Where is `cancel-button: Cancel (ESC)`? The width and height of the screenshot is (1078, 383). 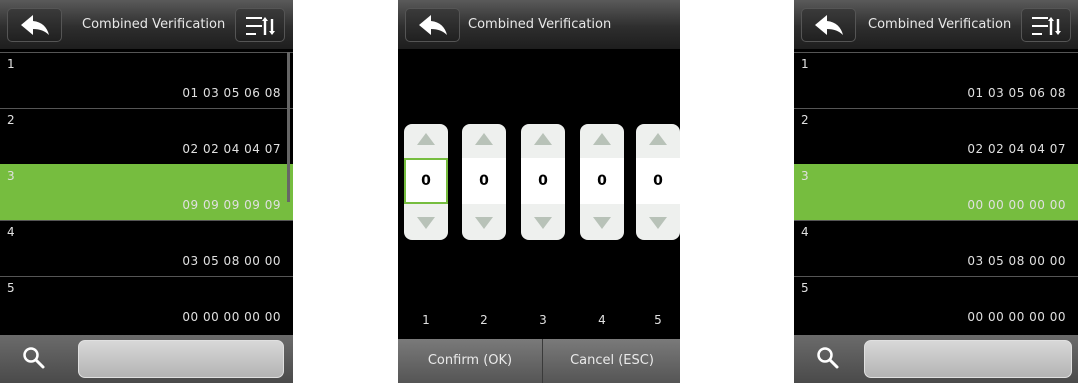 cancel-button: Cancel (ESC) is located at coordinates (612, 361).